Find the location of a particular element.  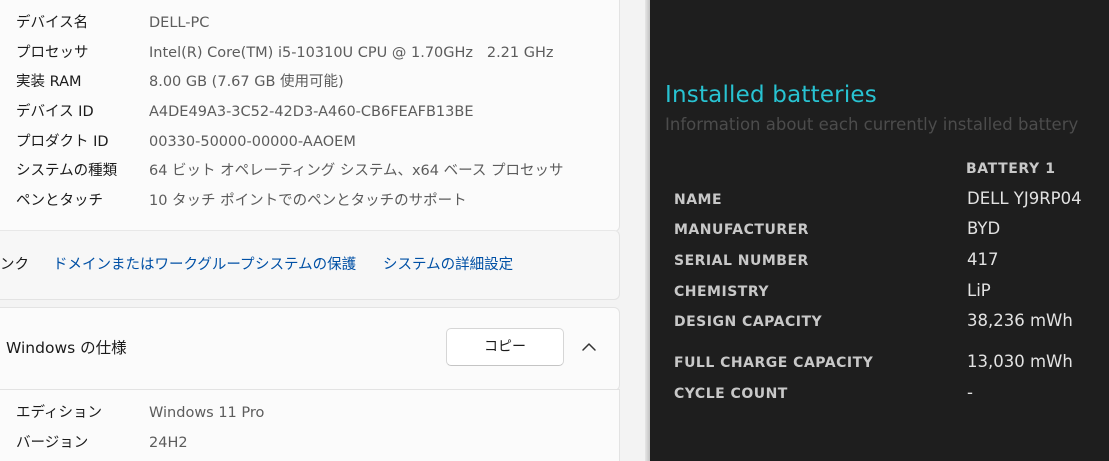

spec-label: プロダクト ID is located at coordinates (62, 142).